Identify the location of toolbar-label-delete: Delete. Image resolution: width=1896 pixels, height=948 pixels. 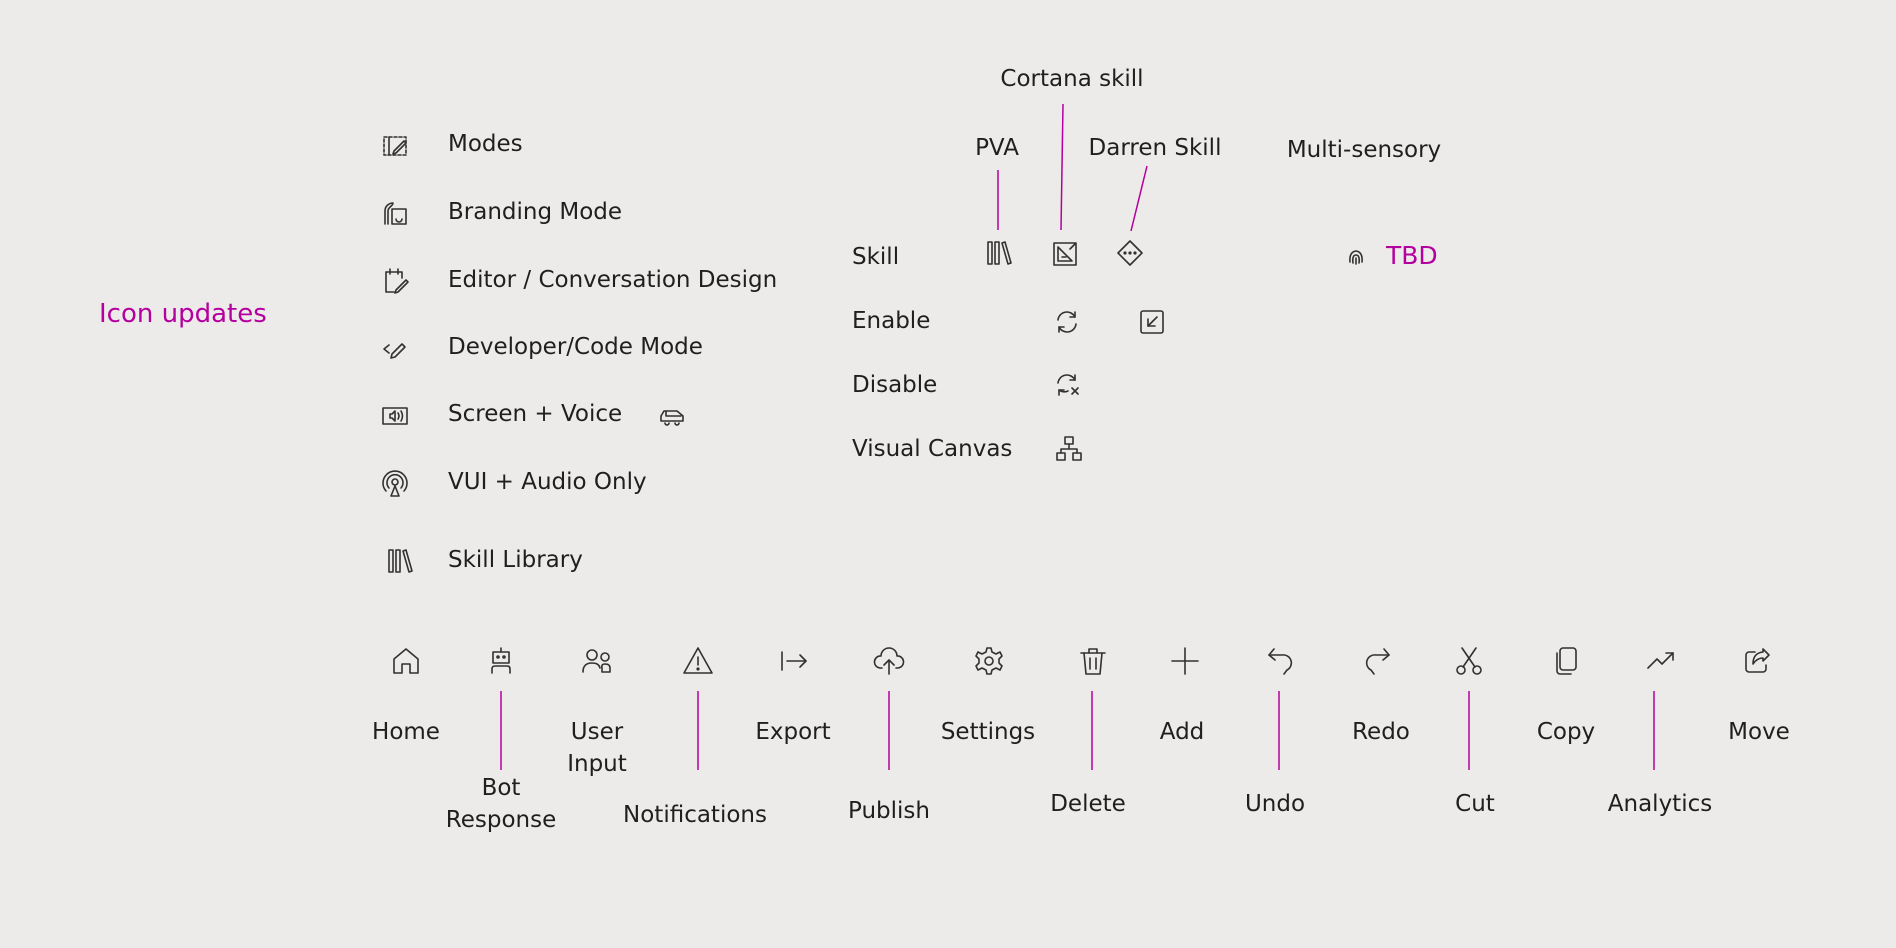
(1088, 804).